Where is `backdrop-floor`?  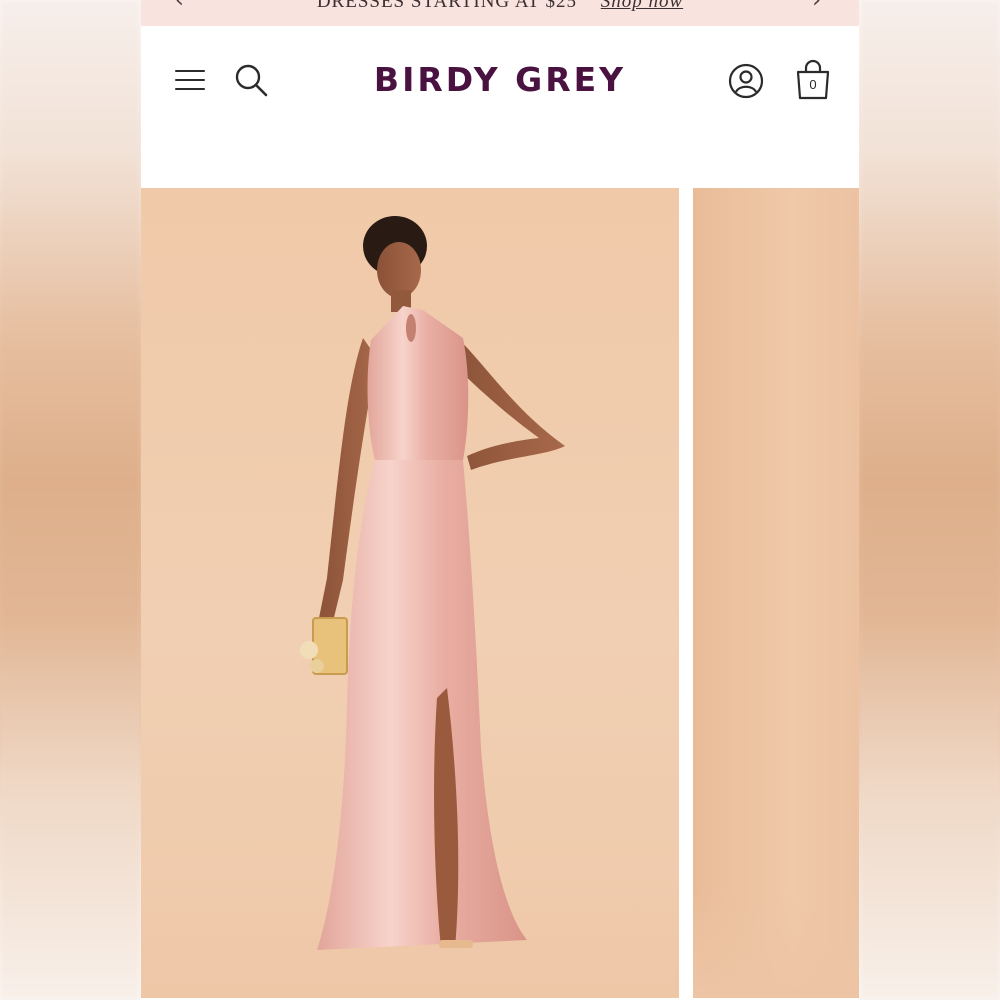
backdrop-floor is located at coordinates (776, 943).